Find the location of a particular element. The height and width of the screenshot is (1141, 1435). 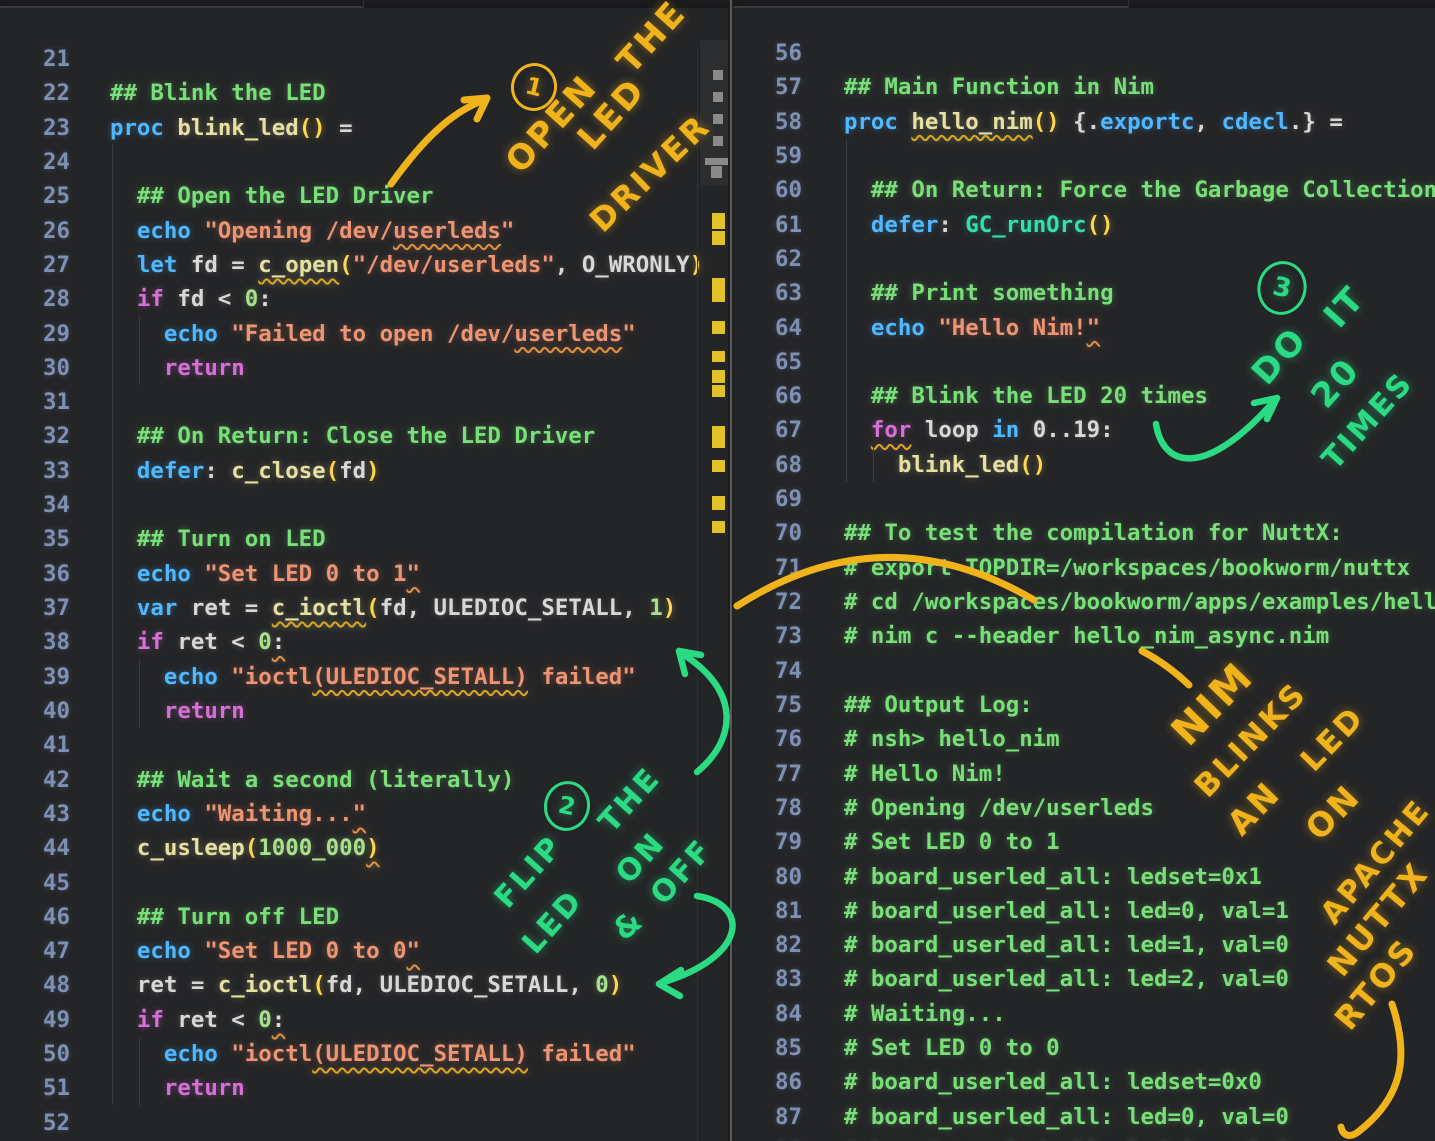

code-line: 87 # board_userled_all: led=0, val=0 is located at coordinates (1084, 1117).